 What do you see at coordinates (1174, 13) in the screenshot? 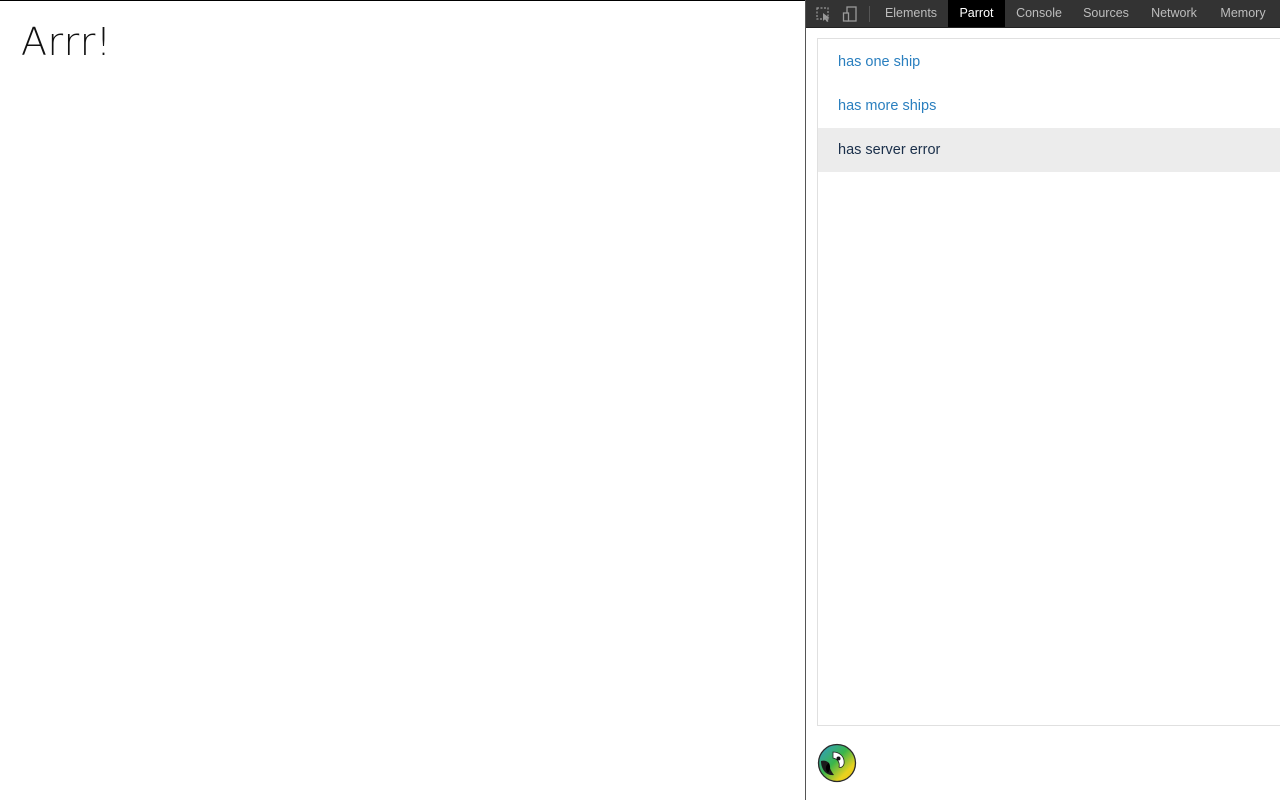
I see `tab-network: Network` at bounding box center [1174, 13].